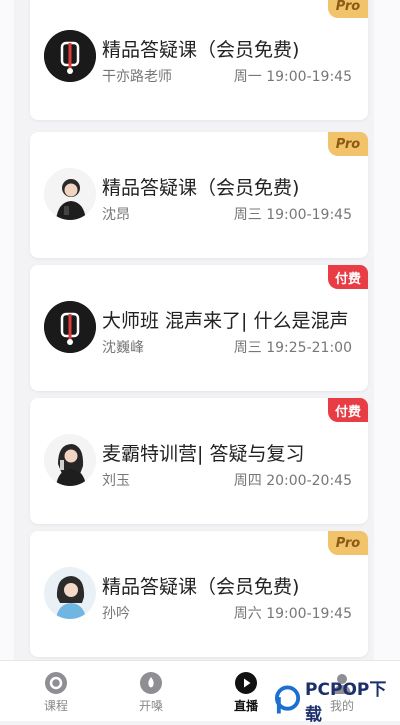  What do you see at coordinates (56, 683) in the screenshot?
I see `course-icon` at bounding box center [56, 683].